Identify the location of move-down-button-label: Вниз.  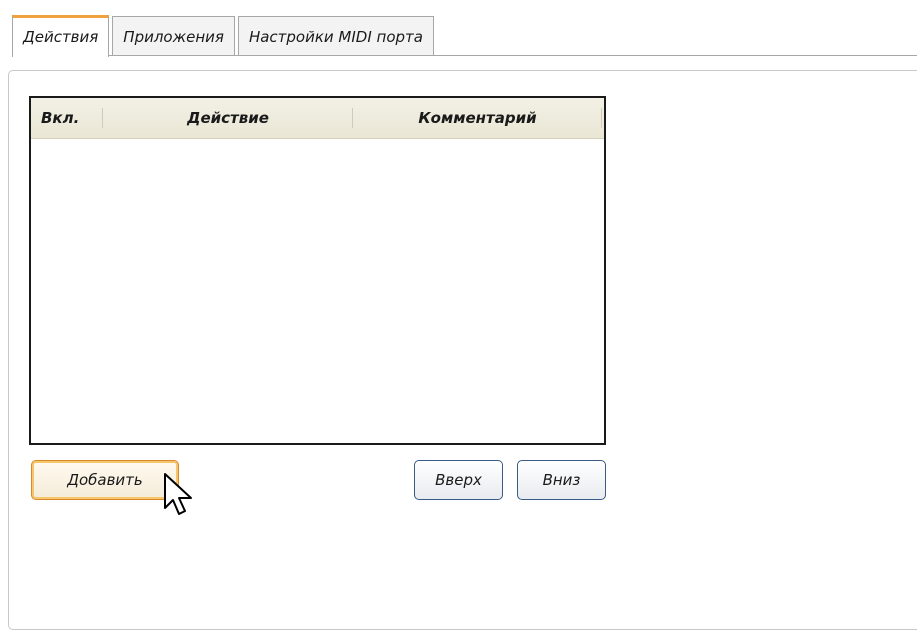
(561, 480).